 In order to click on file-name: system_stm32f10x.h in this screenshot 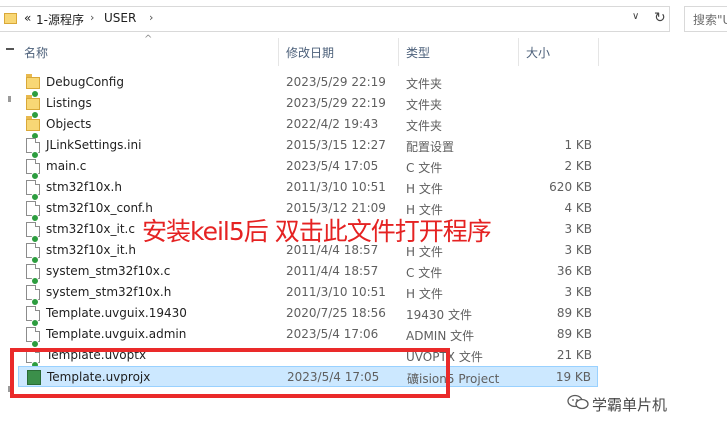, I will do `click(109, 292)`.